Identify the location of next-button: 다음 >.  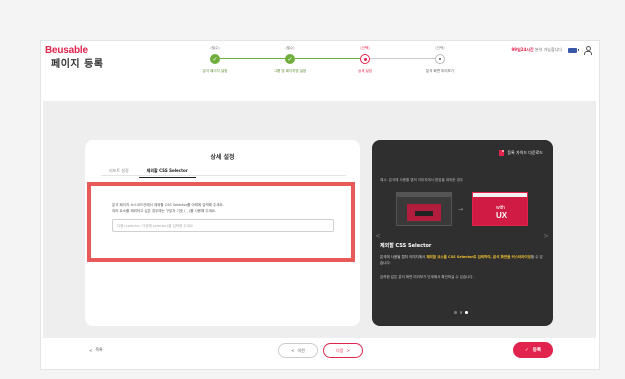
(343, 350).